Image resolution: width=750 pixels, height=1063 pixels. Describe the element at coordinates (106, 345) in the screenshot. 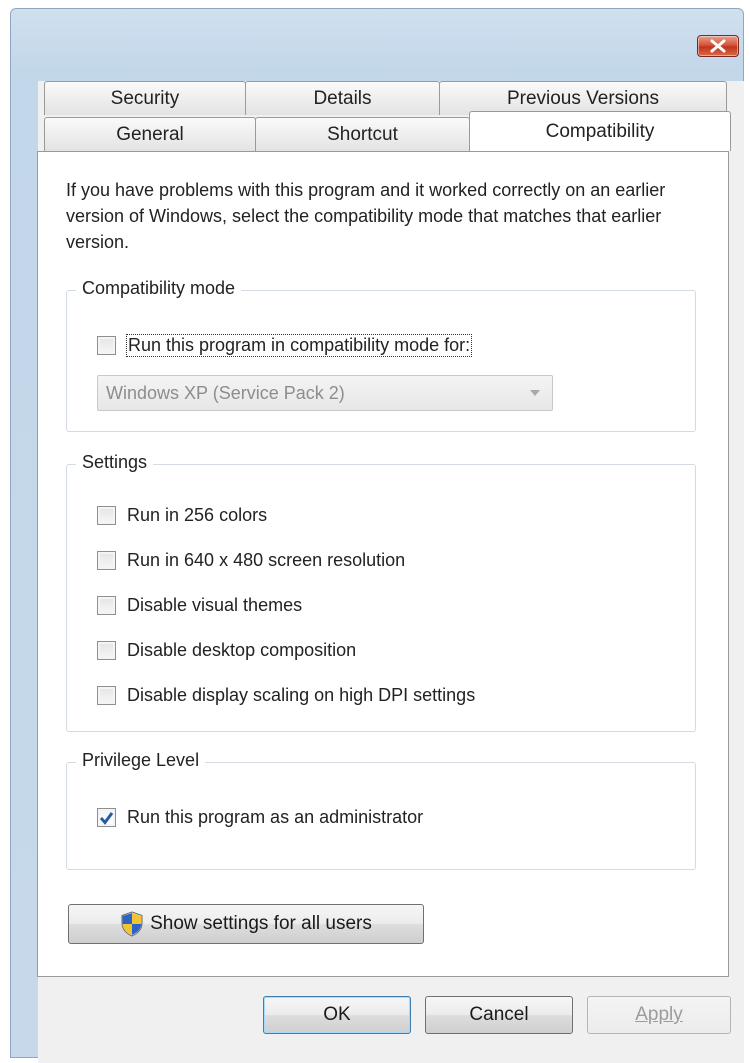

I see `compat-mode-checkbox` at that location.